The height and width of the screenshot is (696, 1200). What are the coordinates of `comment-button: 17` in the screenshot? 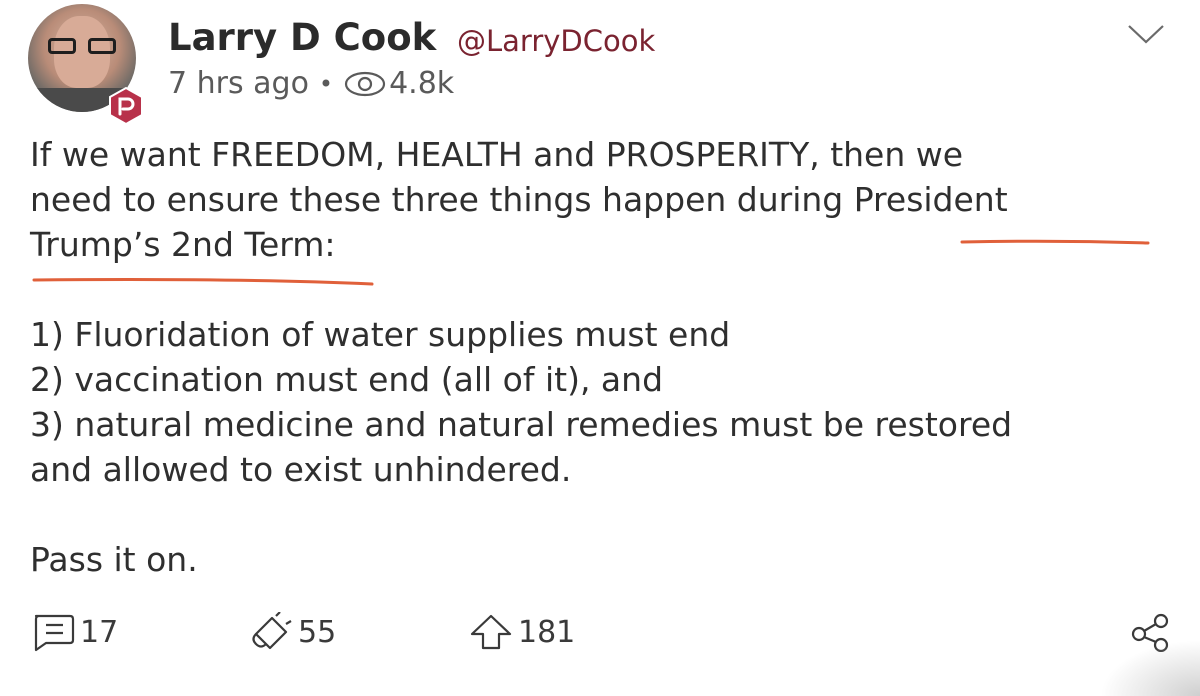 It's located at (74, 632).